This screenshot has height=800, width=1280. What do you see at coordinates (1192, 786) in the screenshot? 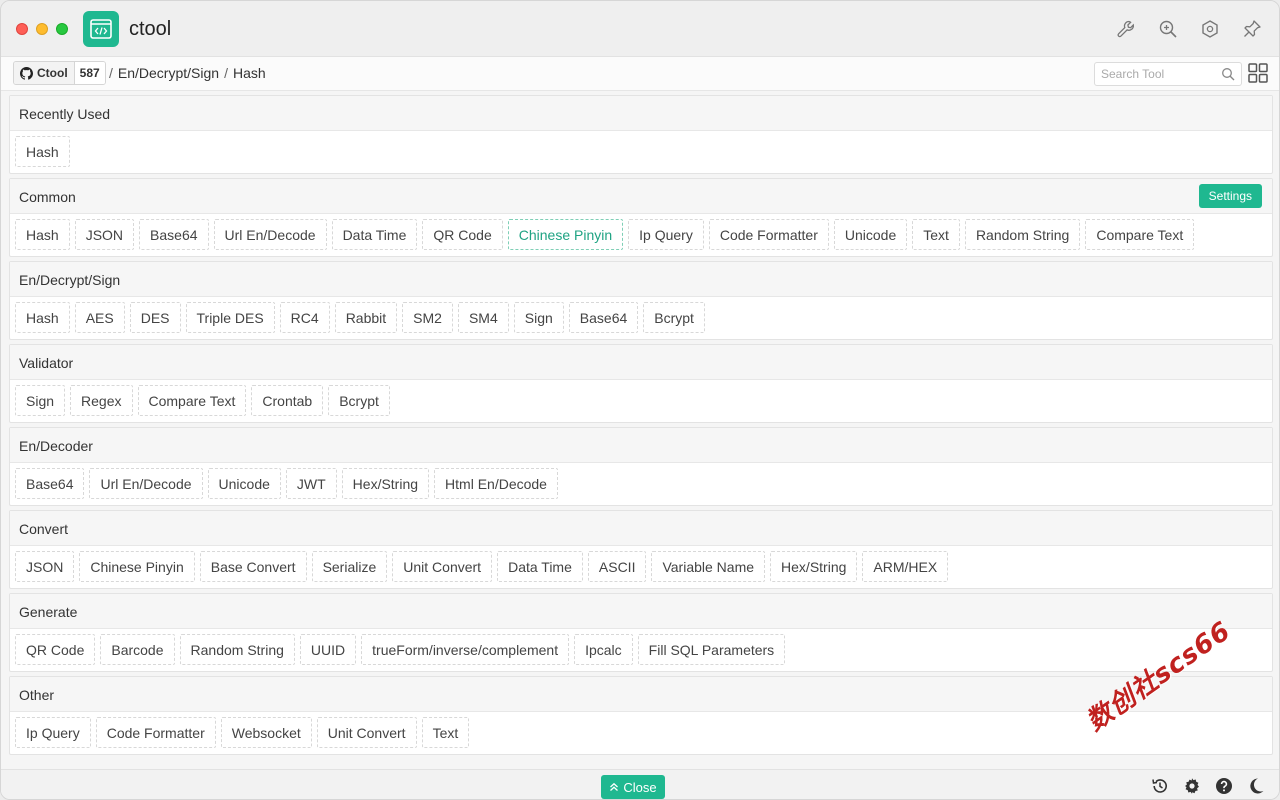
I see `gear-icon` at bounding box center [1192, 786].